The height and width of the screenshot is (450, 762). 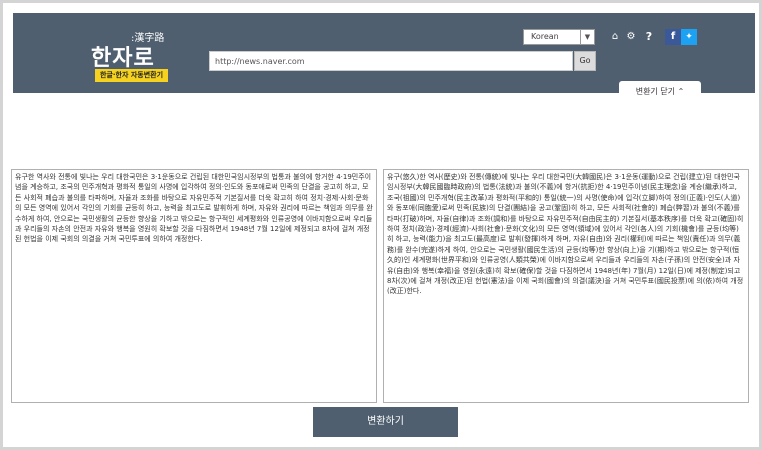 What do you see at coordinates (545, 36) in the screenshot?
I see `language-value: Korean` at bounding box center [545, 36].